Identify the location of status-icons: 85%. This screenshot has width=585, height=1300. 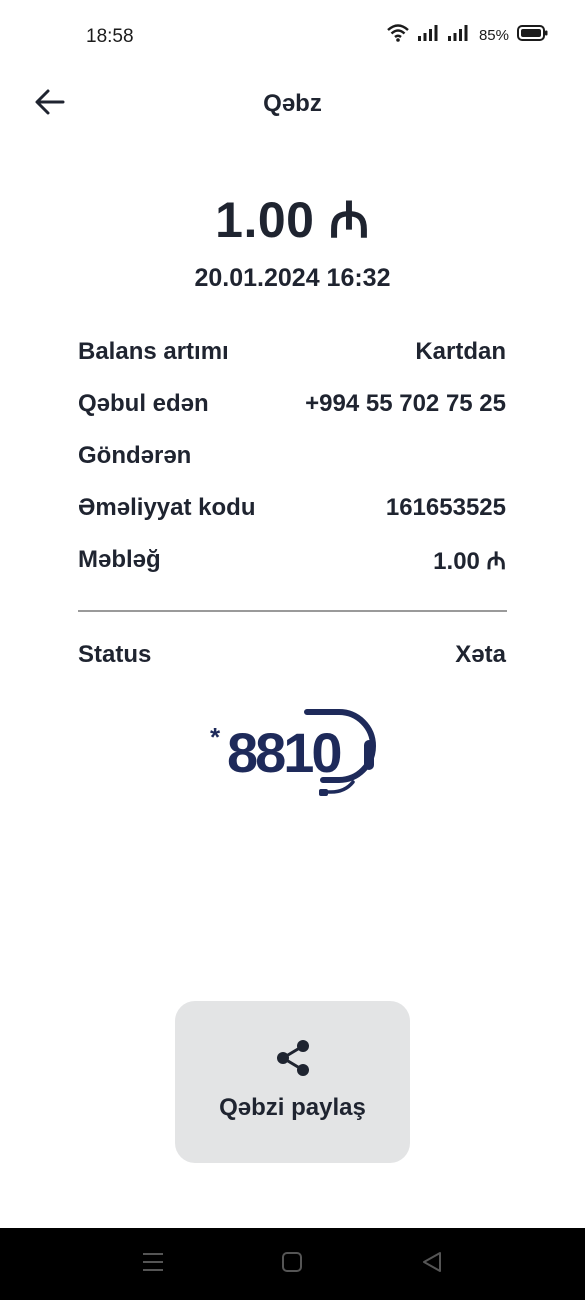
(468, 35).